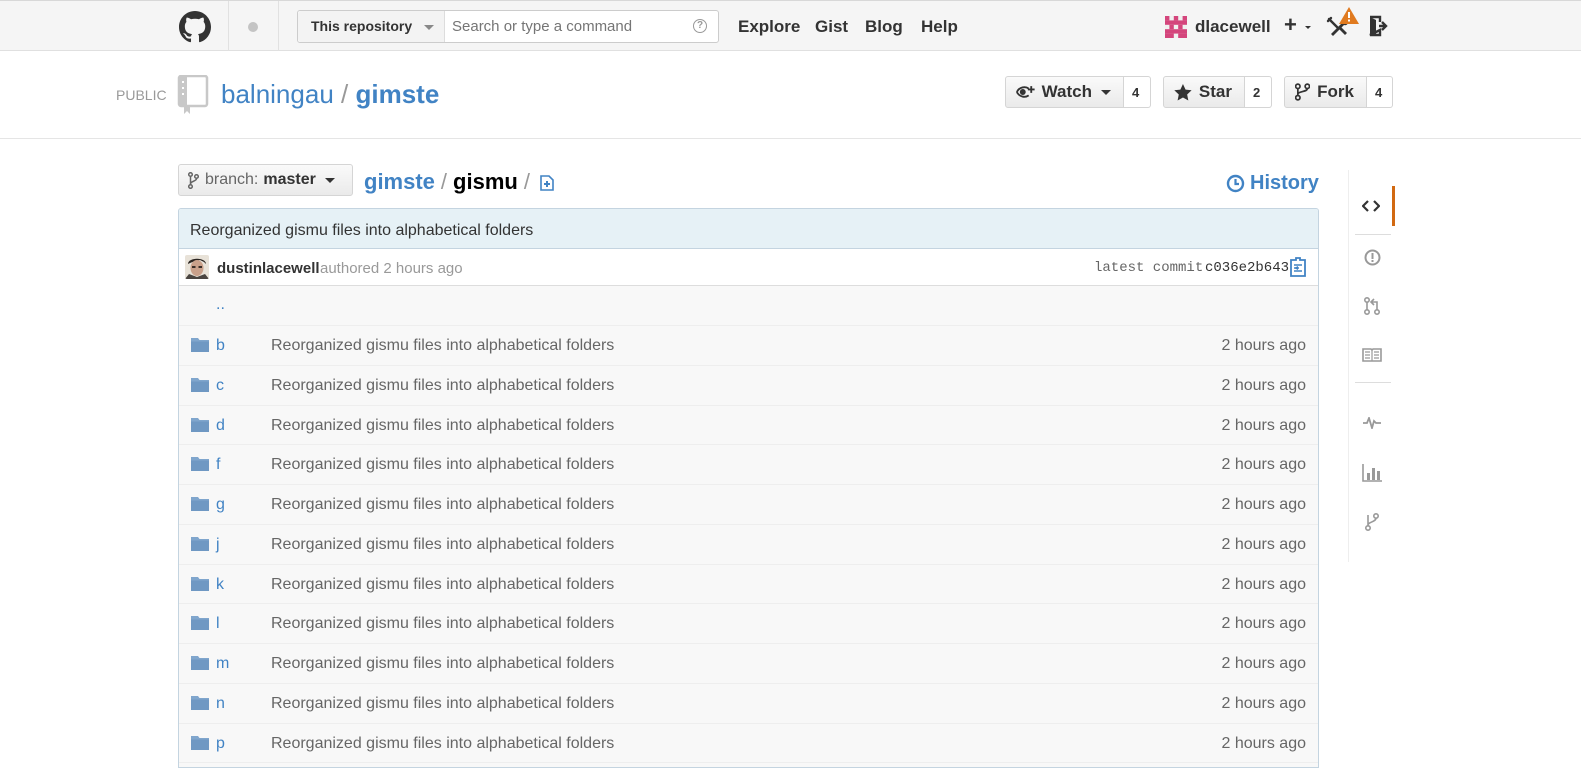 The height and width of the screenshot is (768, 1581). I want to click on user-avatar, so click(1176, 27).